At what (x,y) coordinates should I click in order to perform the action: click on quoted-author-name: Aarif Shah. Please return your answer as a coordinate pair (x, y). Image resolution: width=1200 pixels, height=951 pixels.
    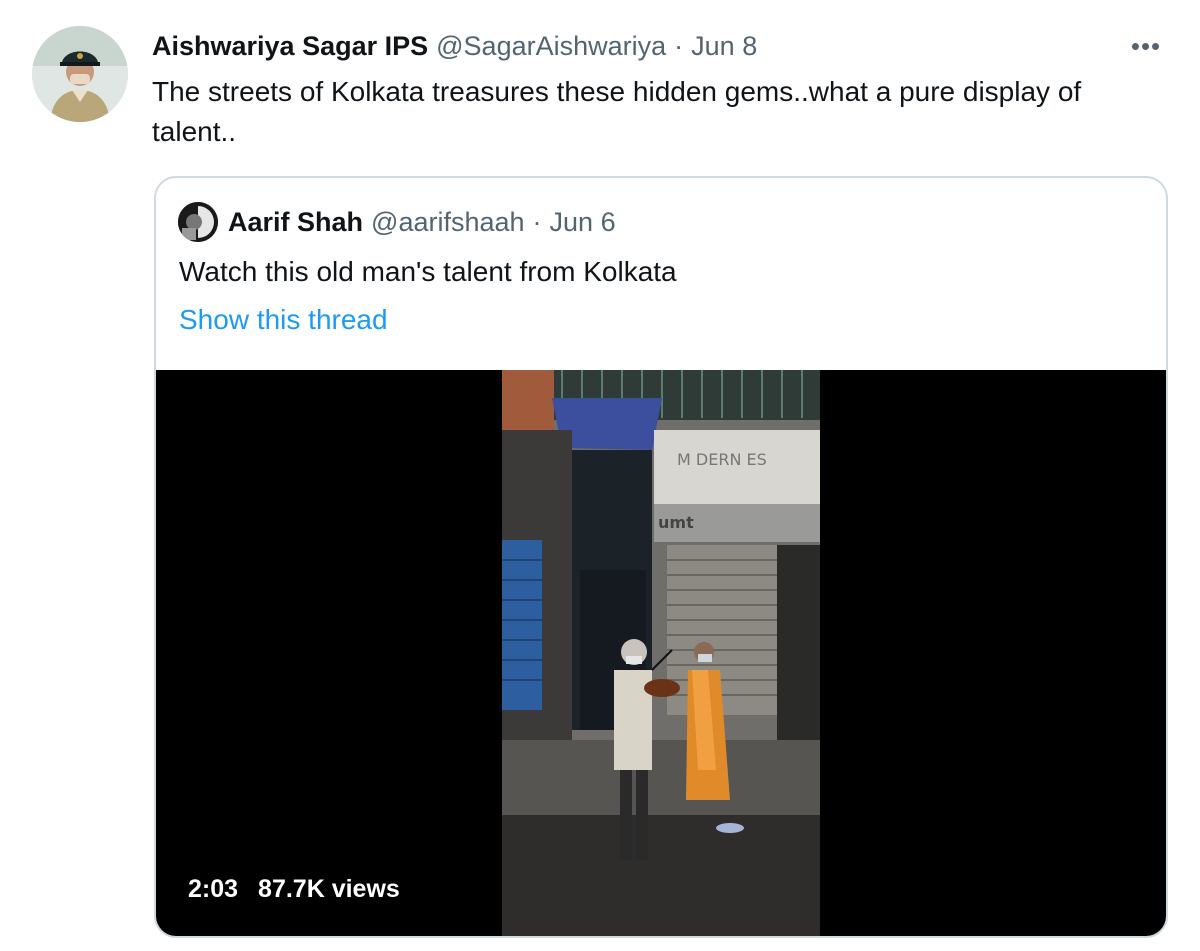
    Looking at the image, I should click on (295, 222).